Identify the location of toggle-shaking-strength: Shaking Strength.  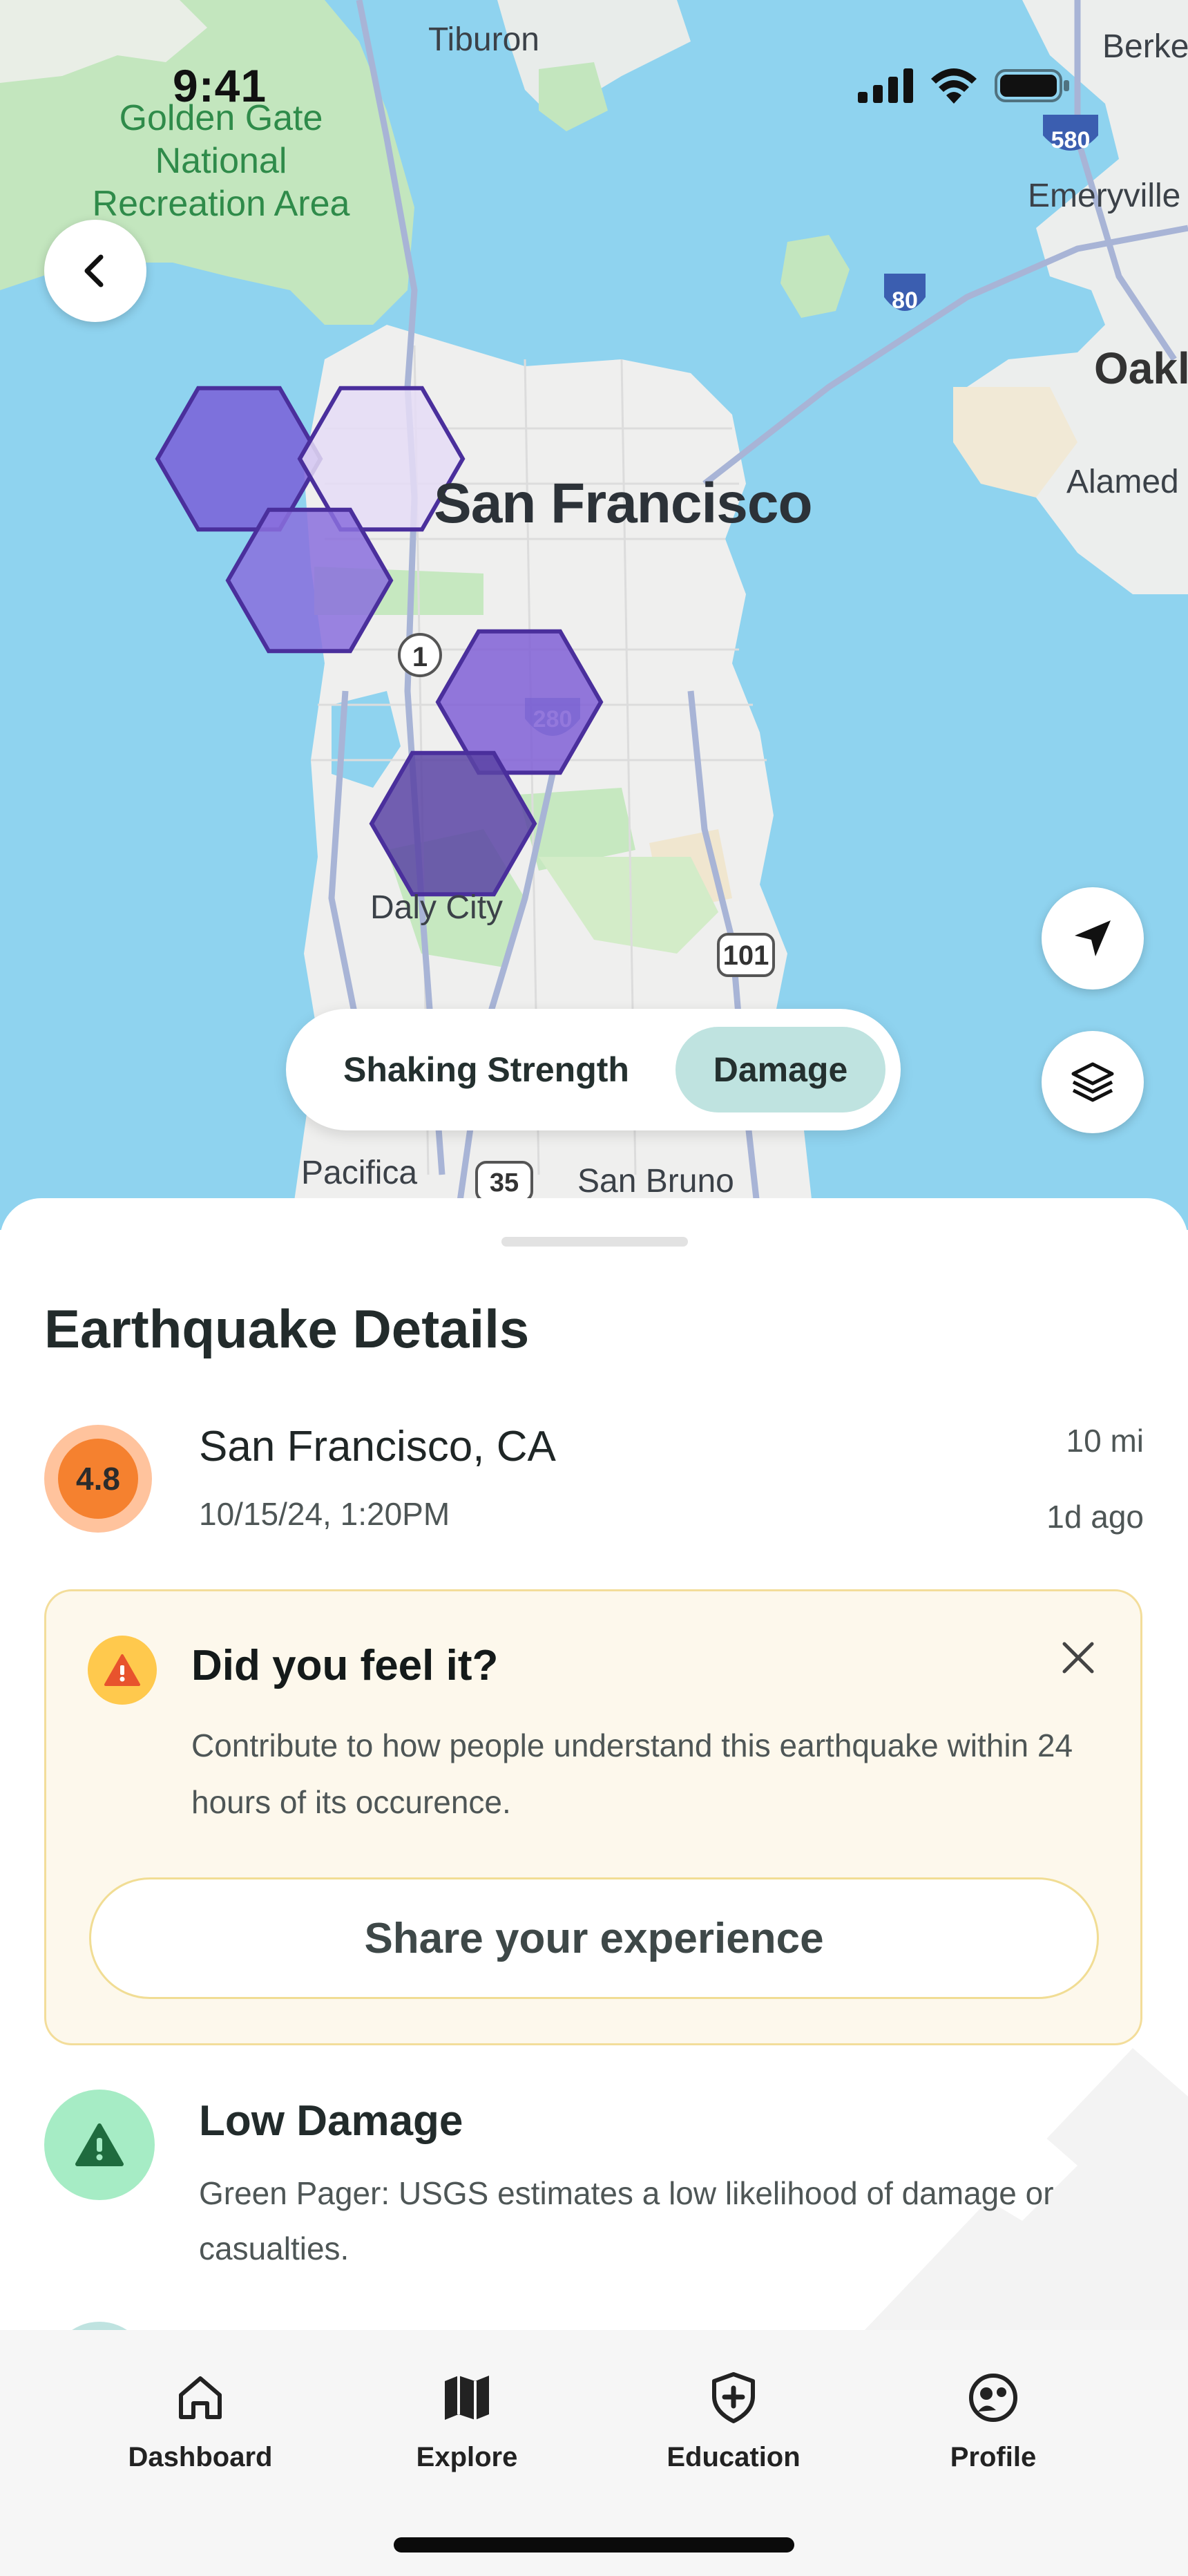
(486, 1069).